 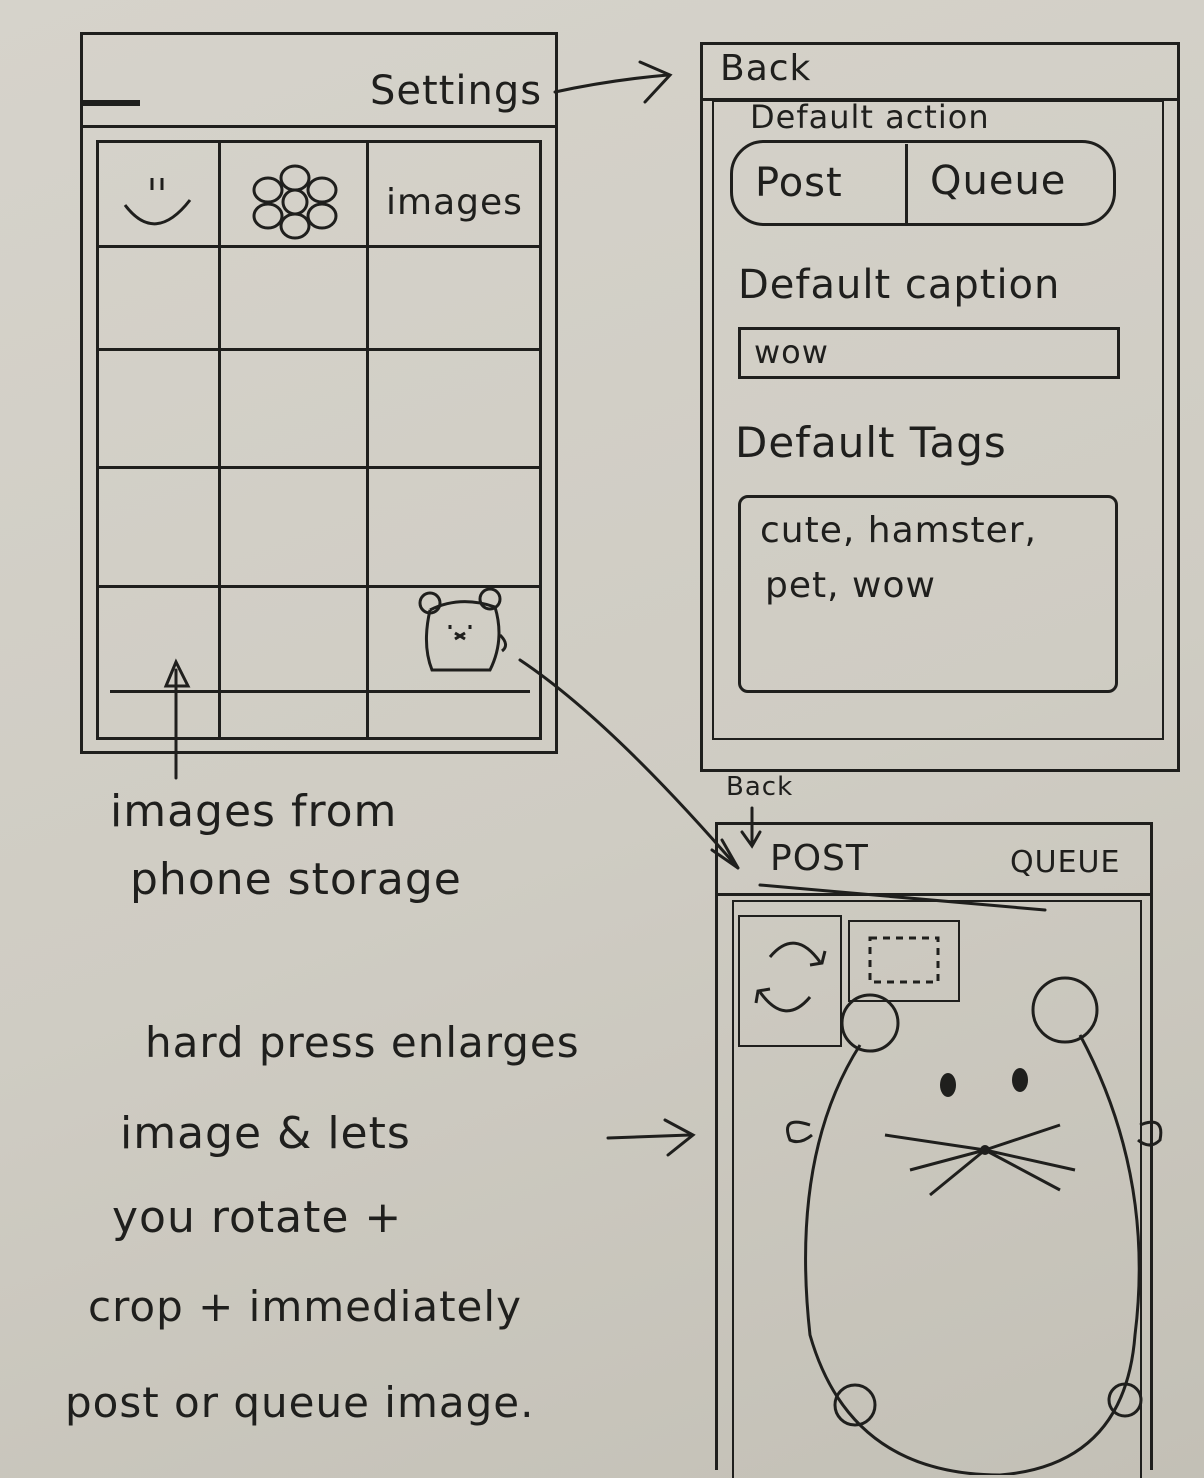 What do you see at coordinates (160, 200) in the screenshot?
I see `smiley-icon` at bounding box center [160, 200].